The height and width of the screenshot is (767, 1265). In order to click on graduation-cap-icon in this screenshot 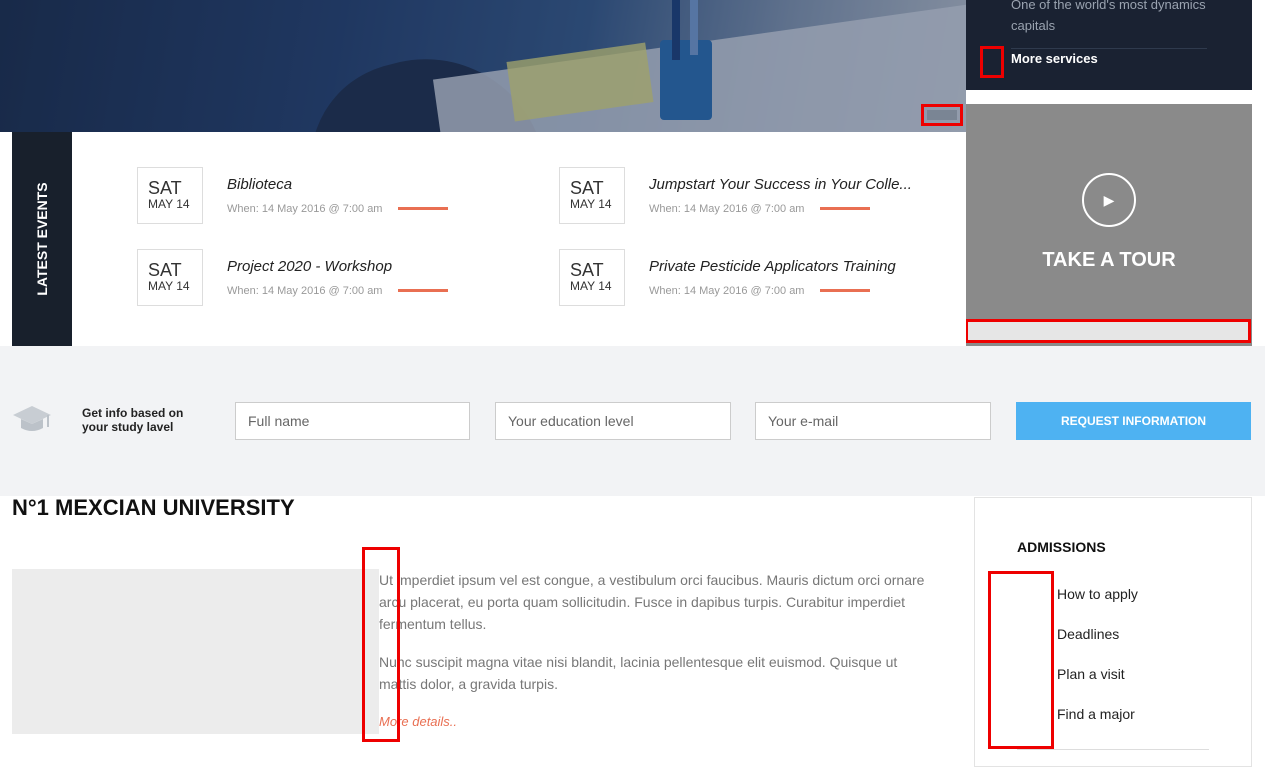, I will do `click(32, 418)`.